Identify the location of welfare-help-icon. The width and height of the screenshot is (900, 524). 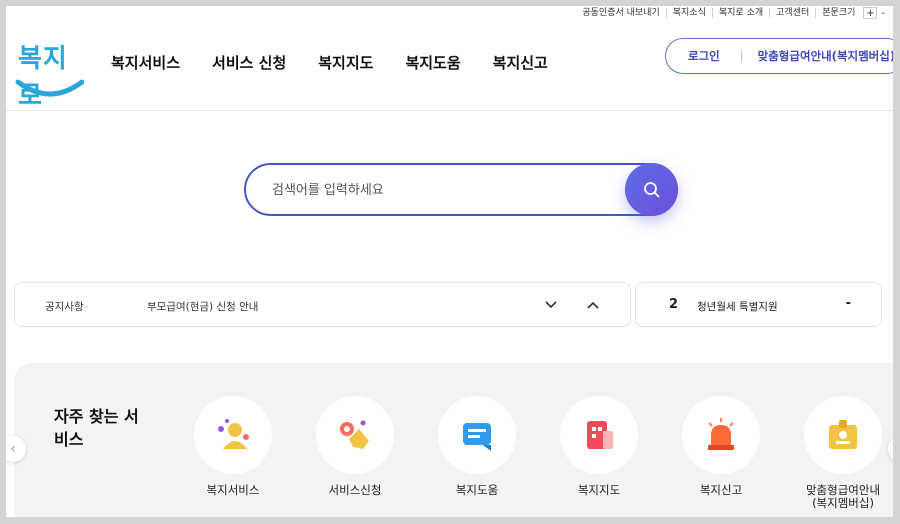
(477, 437).